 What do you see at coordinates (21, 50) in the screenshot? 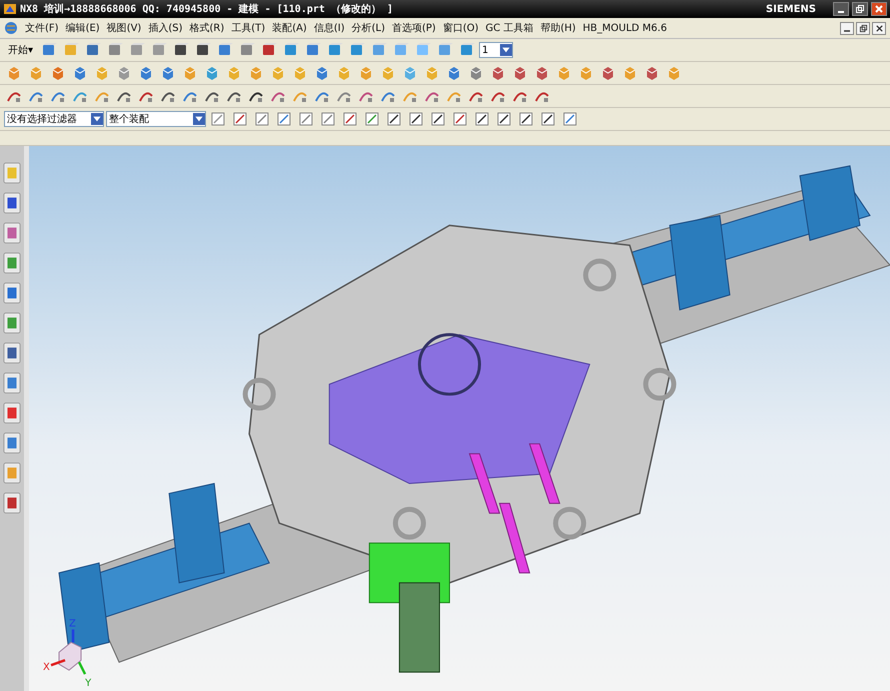
I see `start-button: 开始▾` at bounding box center [21, 50].